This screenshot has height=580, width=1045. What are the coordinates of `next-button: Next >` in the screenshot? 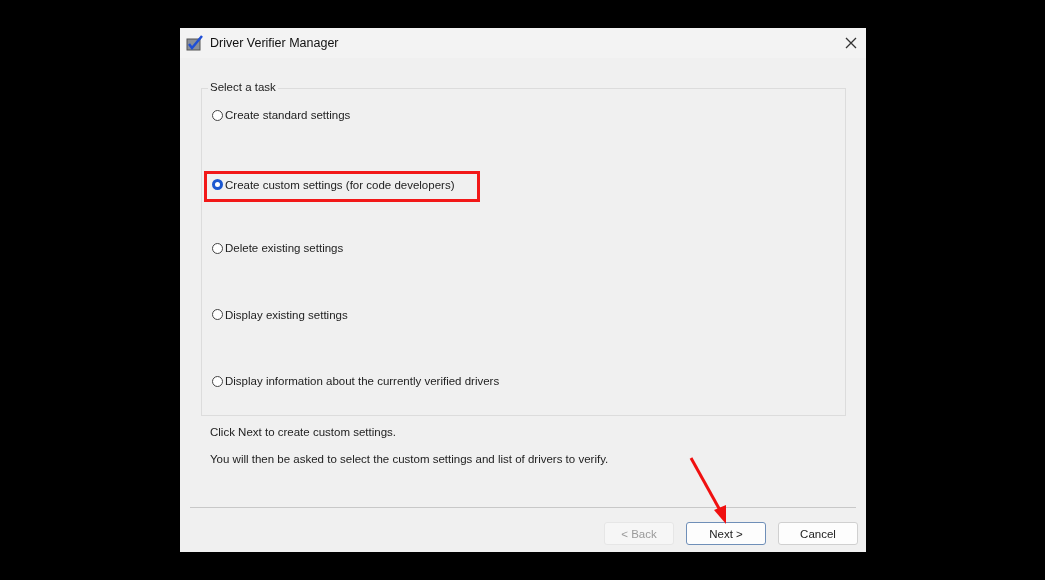 It's located at (726, 533).